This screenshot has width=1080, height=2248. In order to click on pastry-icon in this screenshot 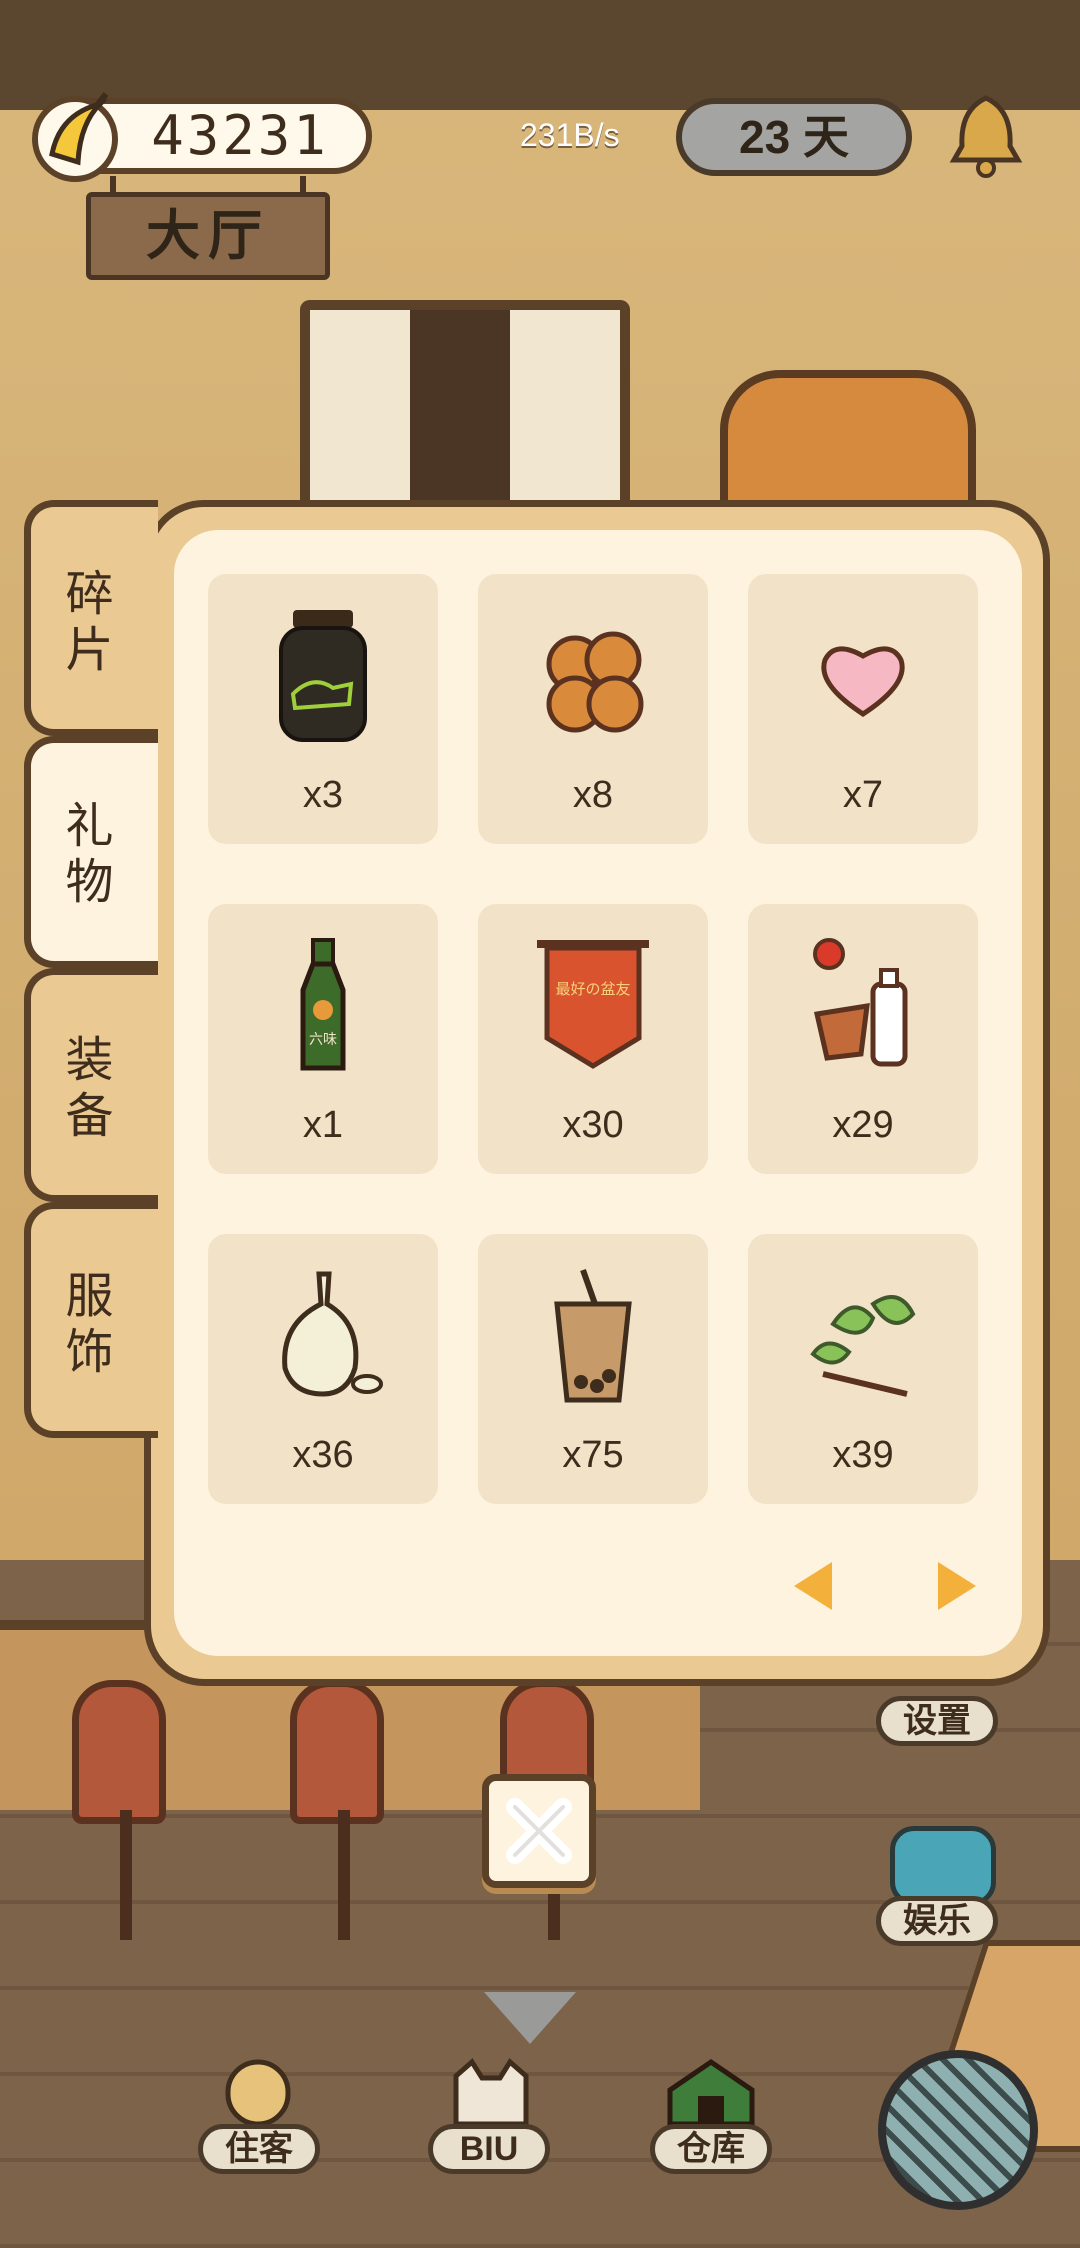, I will do `click(595, 682)`.